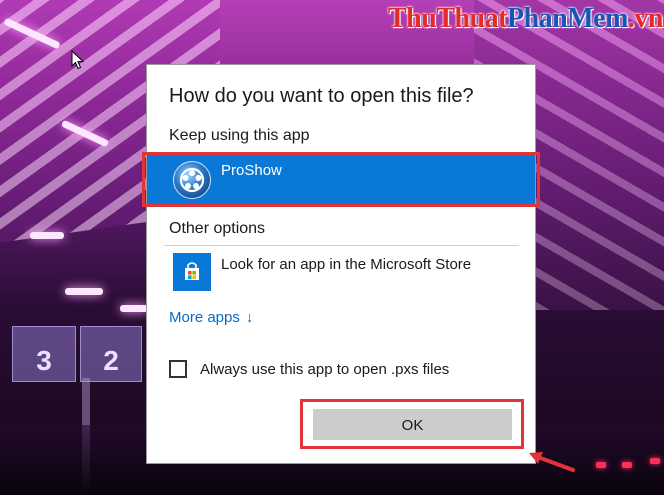  I want to click on dialog-title: How do you want to open this file?, so click(321, 96).